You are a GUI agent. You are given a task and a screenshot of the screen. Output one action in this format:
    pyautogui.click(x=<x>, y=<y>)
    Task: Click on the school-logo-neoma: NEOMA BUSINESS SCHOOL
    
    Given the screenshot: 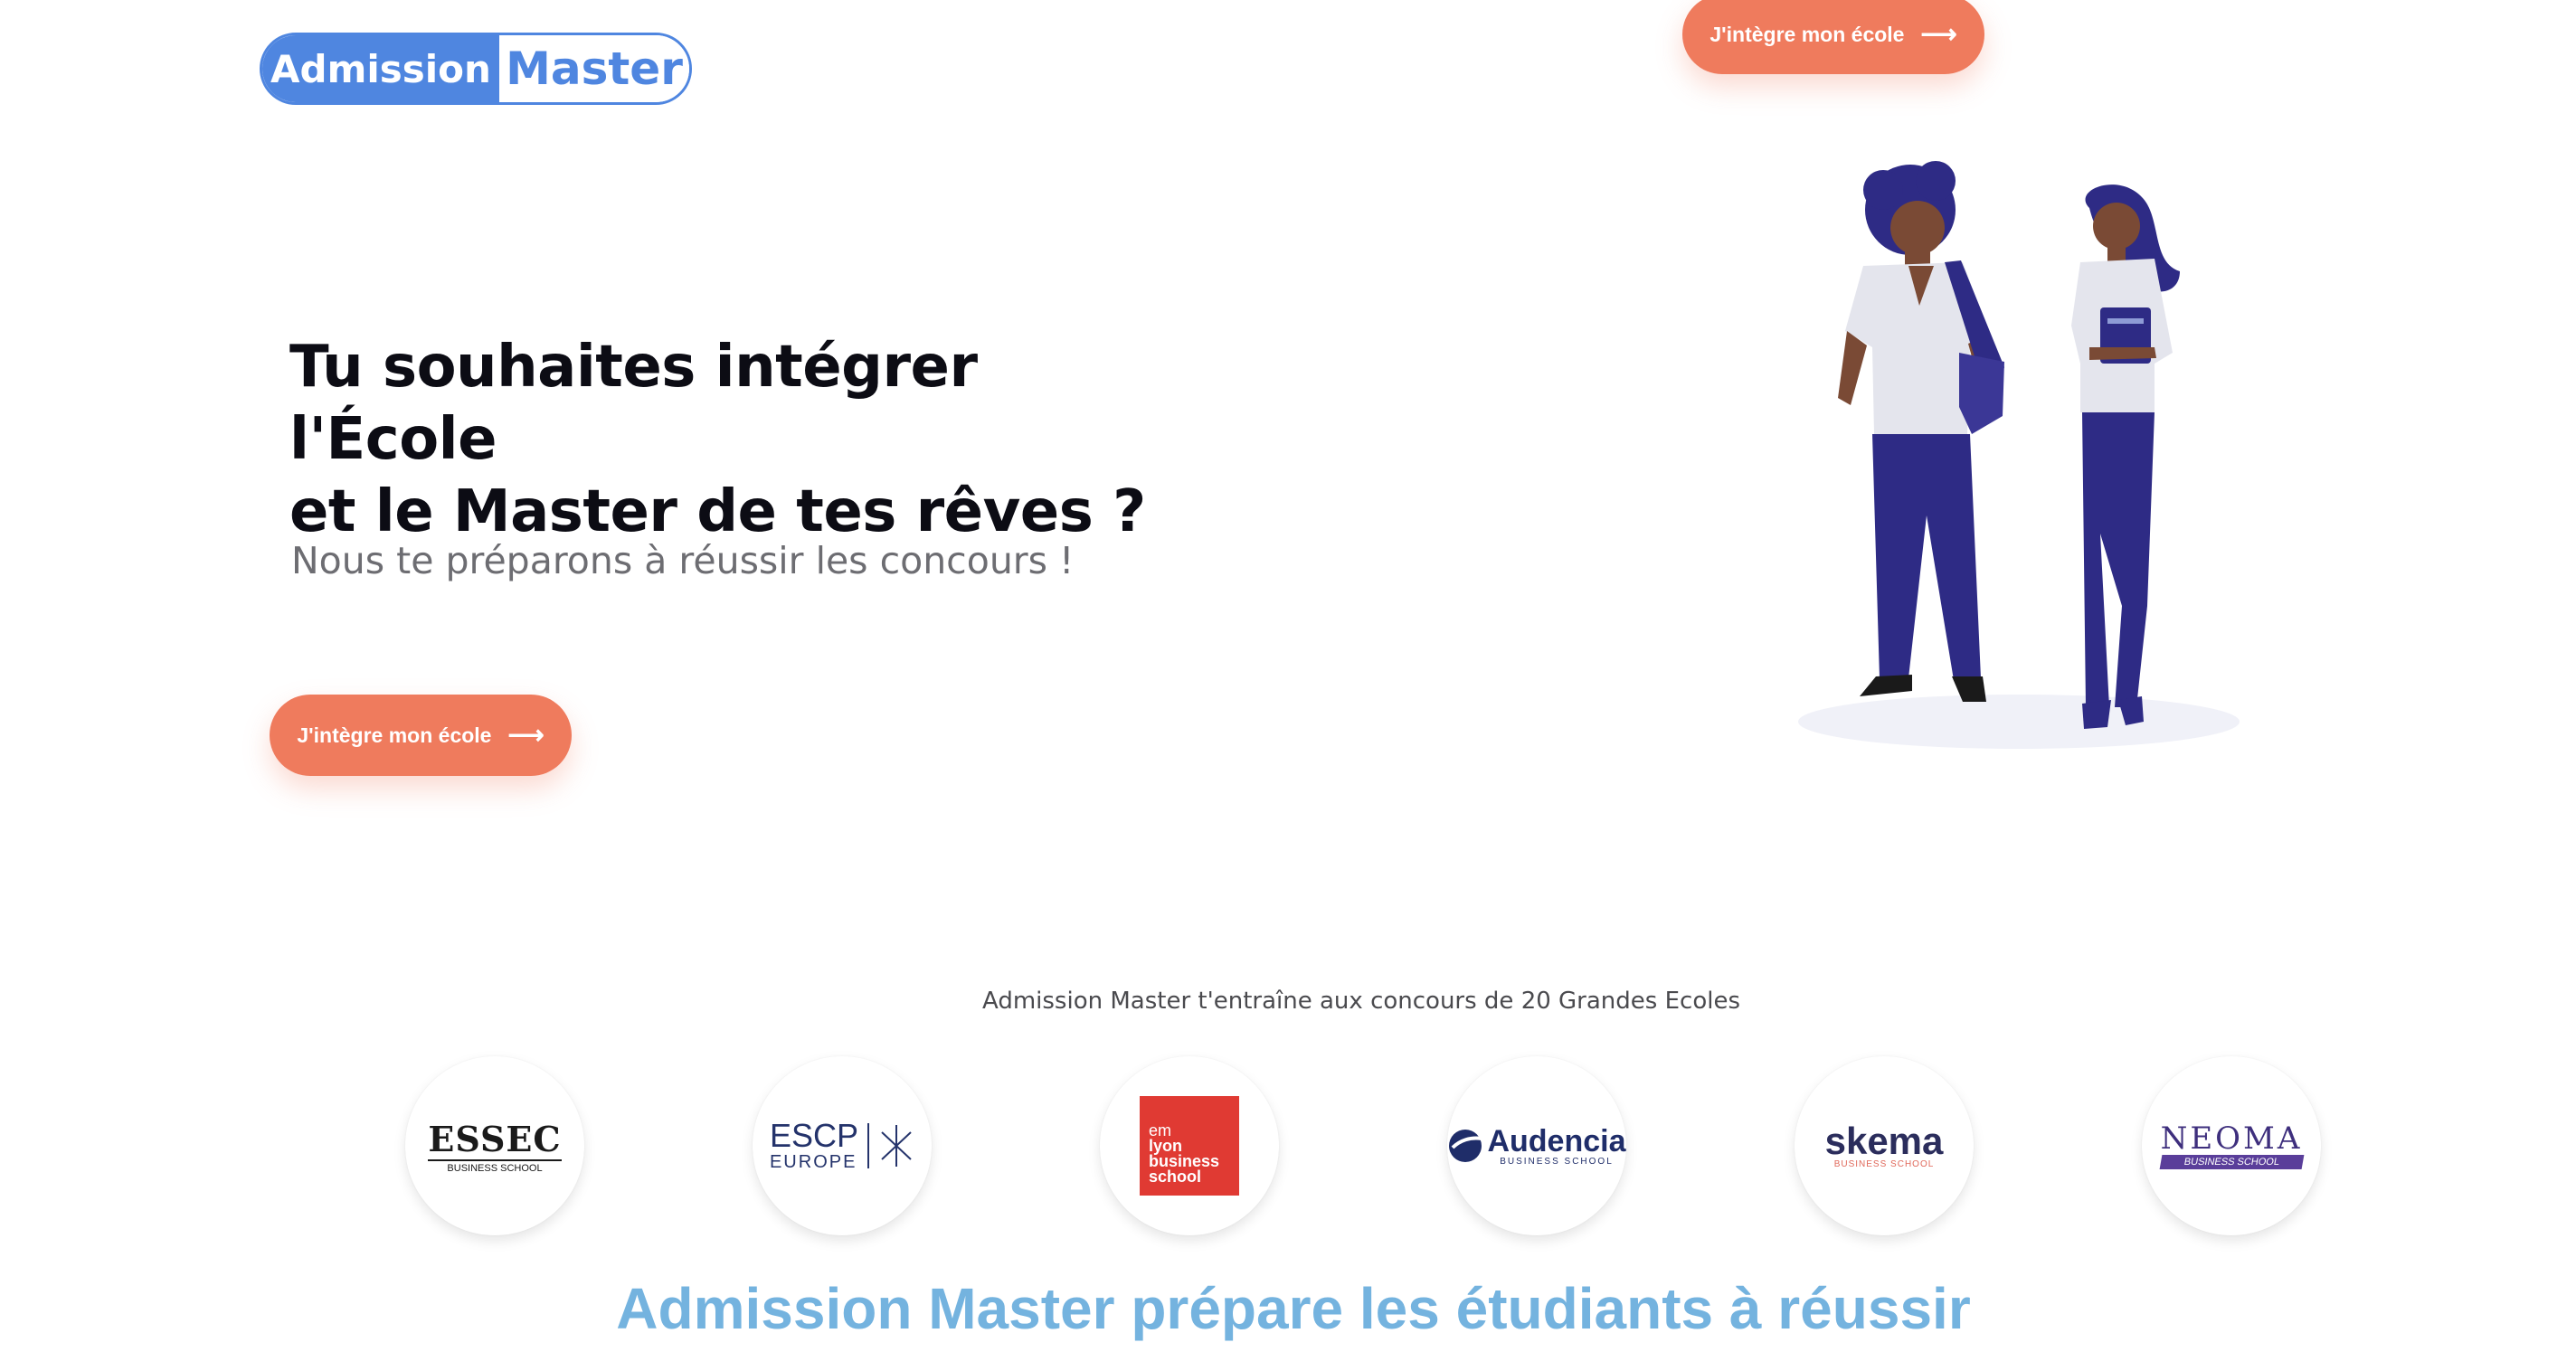 What is the action you would take?
    pyautogui.click(x=2231, y=1145)
    